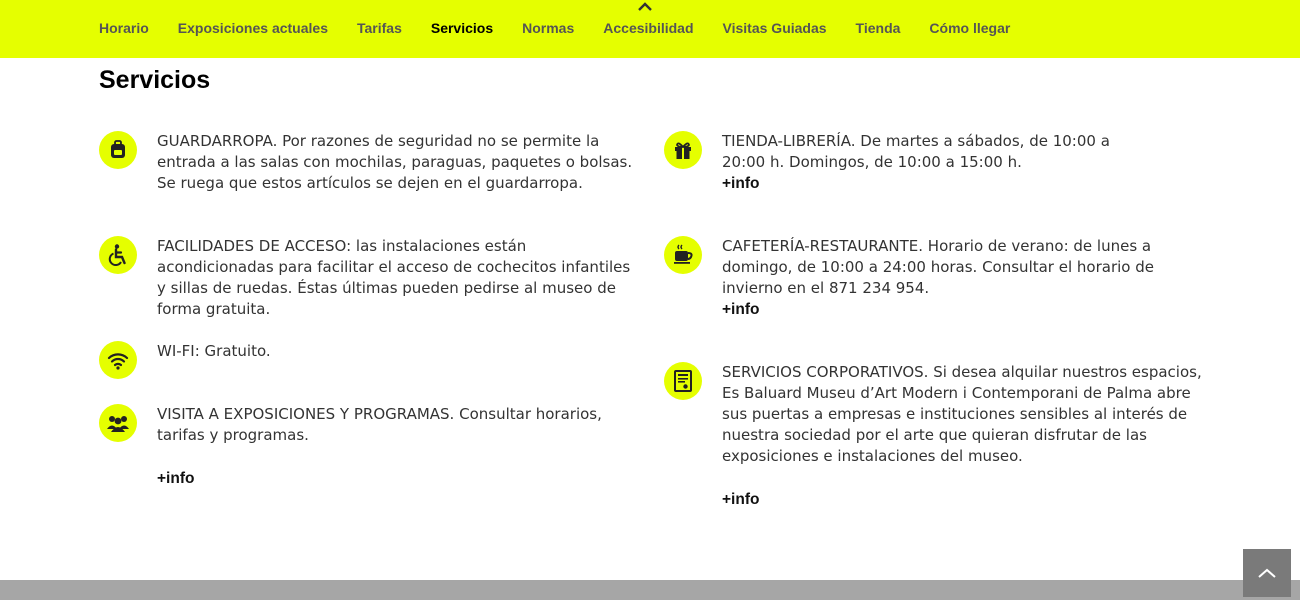  I want to click on service-wifi: WI-FI: Gratuito., so click(369, 361).